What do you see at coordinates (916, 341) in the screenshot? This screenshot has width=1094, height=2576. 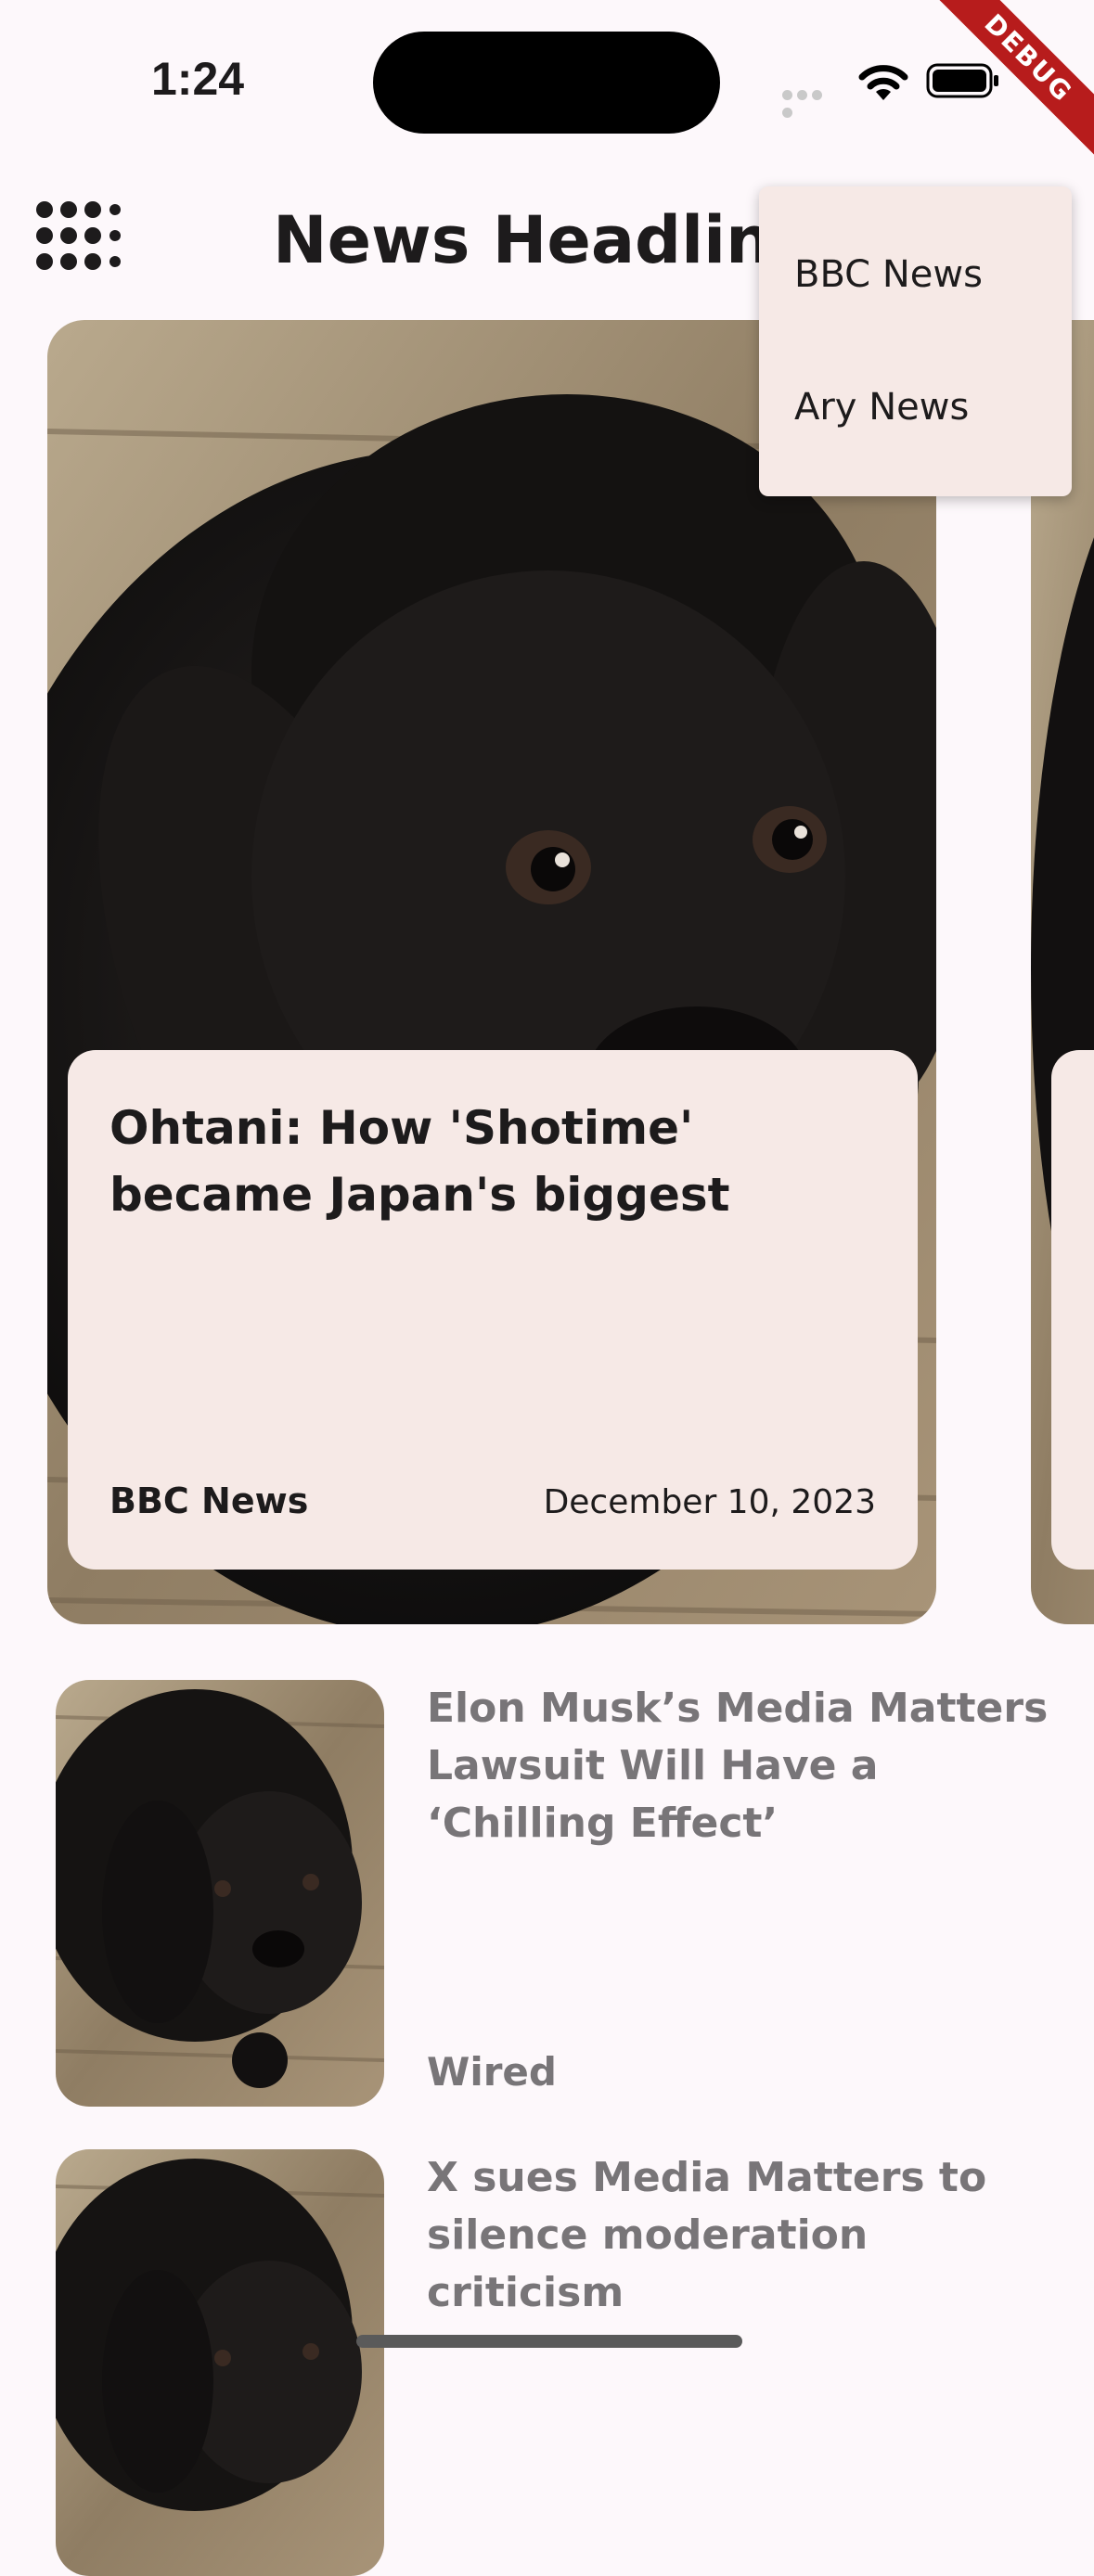 I see `news-source-menu: BBC News Ary News` at bounding box center [916, 341].